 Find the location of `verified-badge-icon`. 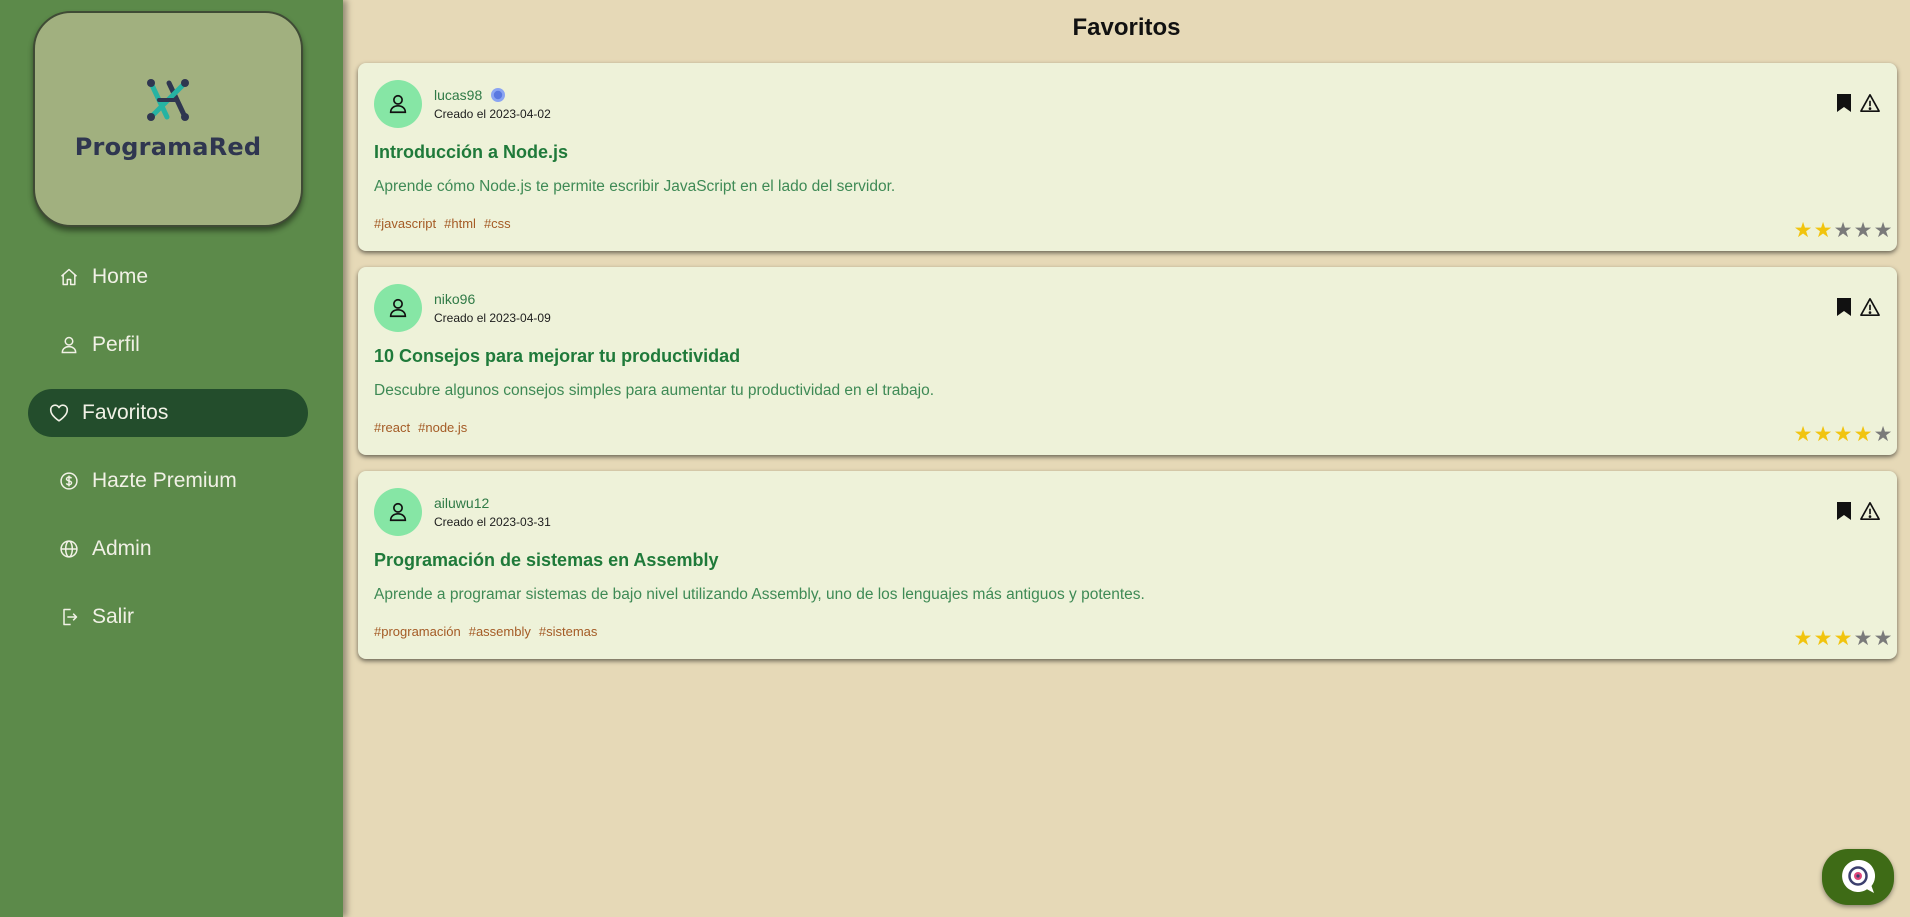

verified-badge-icon is located at coordinates (498, 95).